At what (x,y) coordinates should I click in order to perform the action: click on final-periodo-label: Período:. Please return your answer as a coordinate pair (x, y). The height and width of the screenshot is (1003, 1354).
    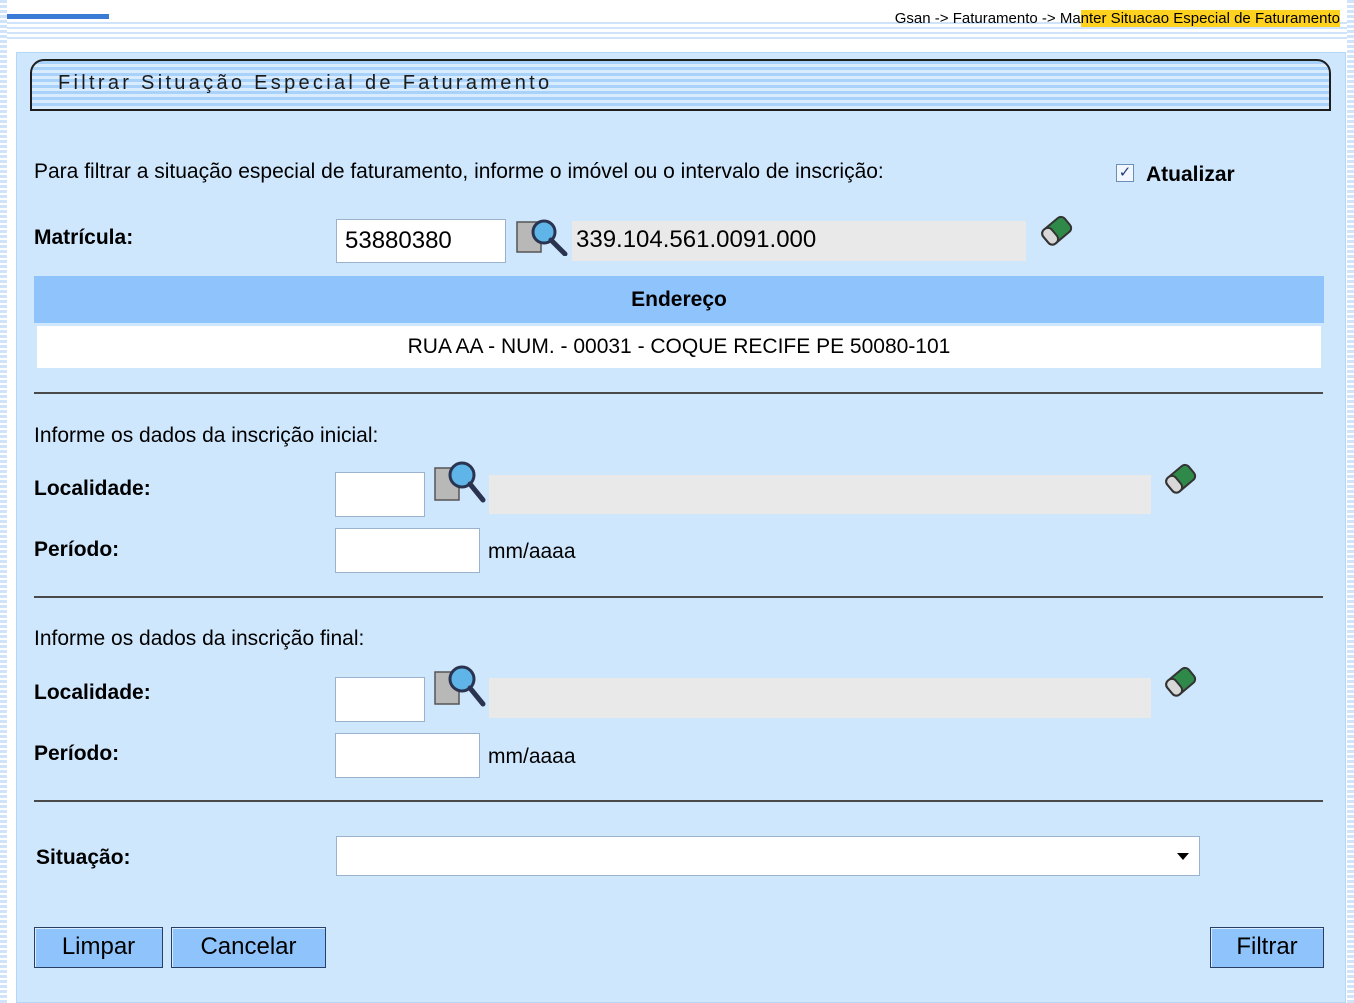
    Looking at the image, I should click on (77, 753).